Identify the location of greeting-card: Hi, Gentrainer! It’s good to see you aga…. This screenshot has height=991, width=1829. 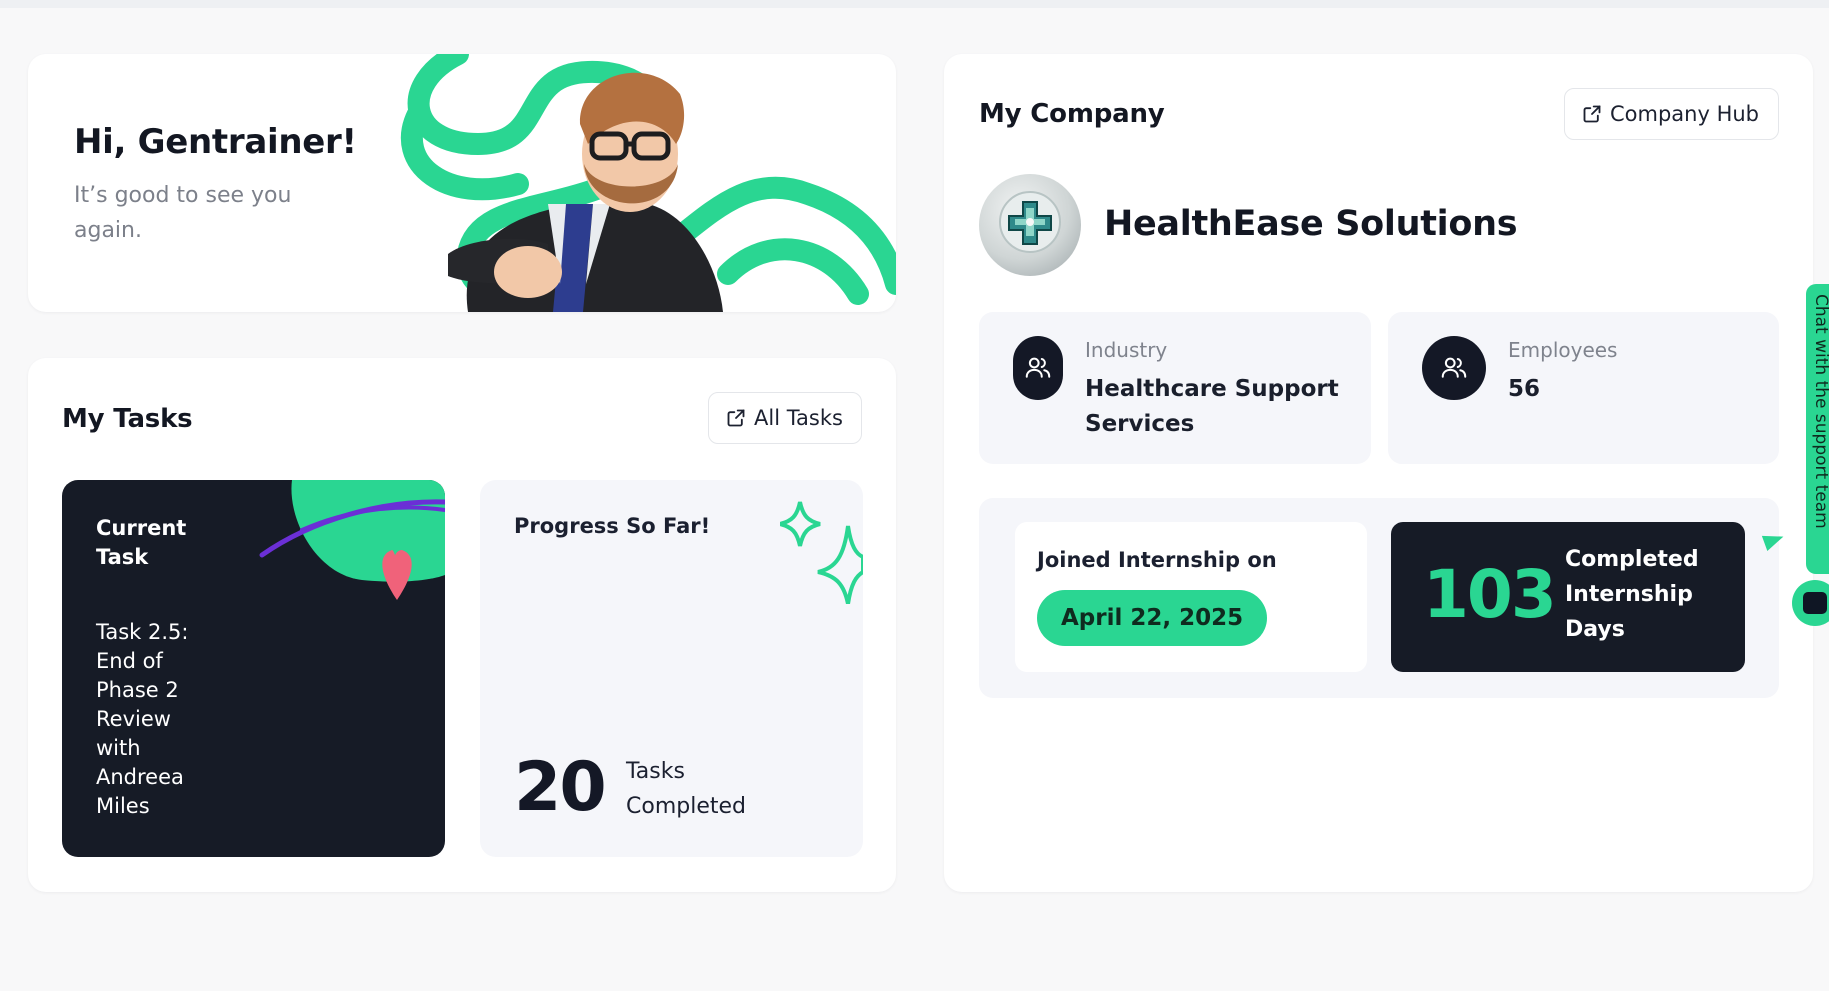
(462, 183).